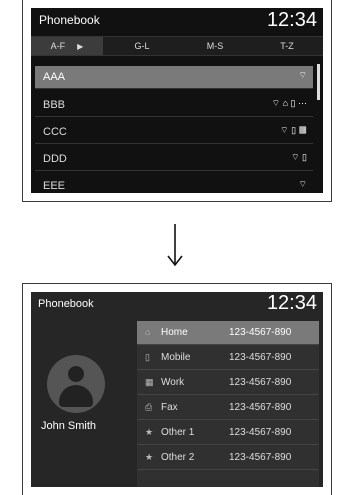 The width and height of the screenshot is (353, 495). Describe the element at coordinates (228, 383) in the screenshot. I see `list-item: ▦ Work 123-4567-890` at that location.